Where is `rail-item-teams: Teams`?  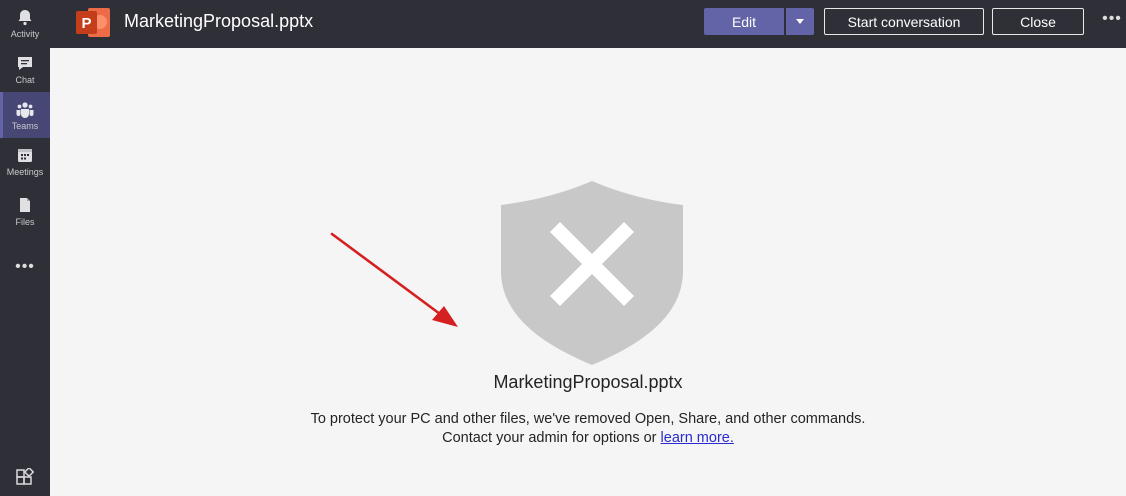
rail-item-teams: Teams is located at coordinates (25, 115).